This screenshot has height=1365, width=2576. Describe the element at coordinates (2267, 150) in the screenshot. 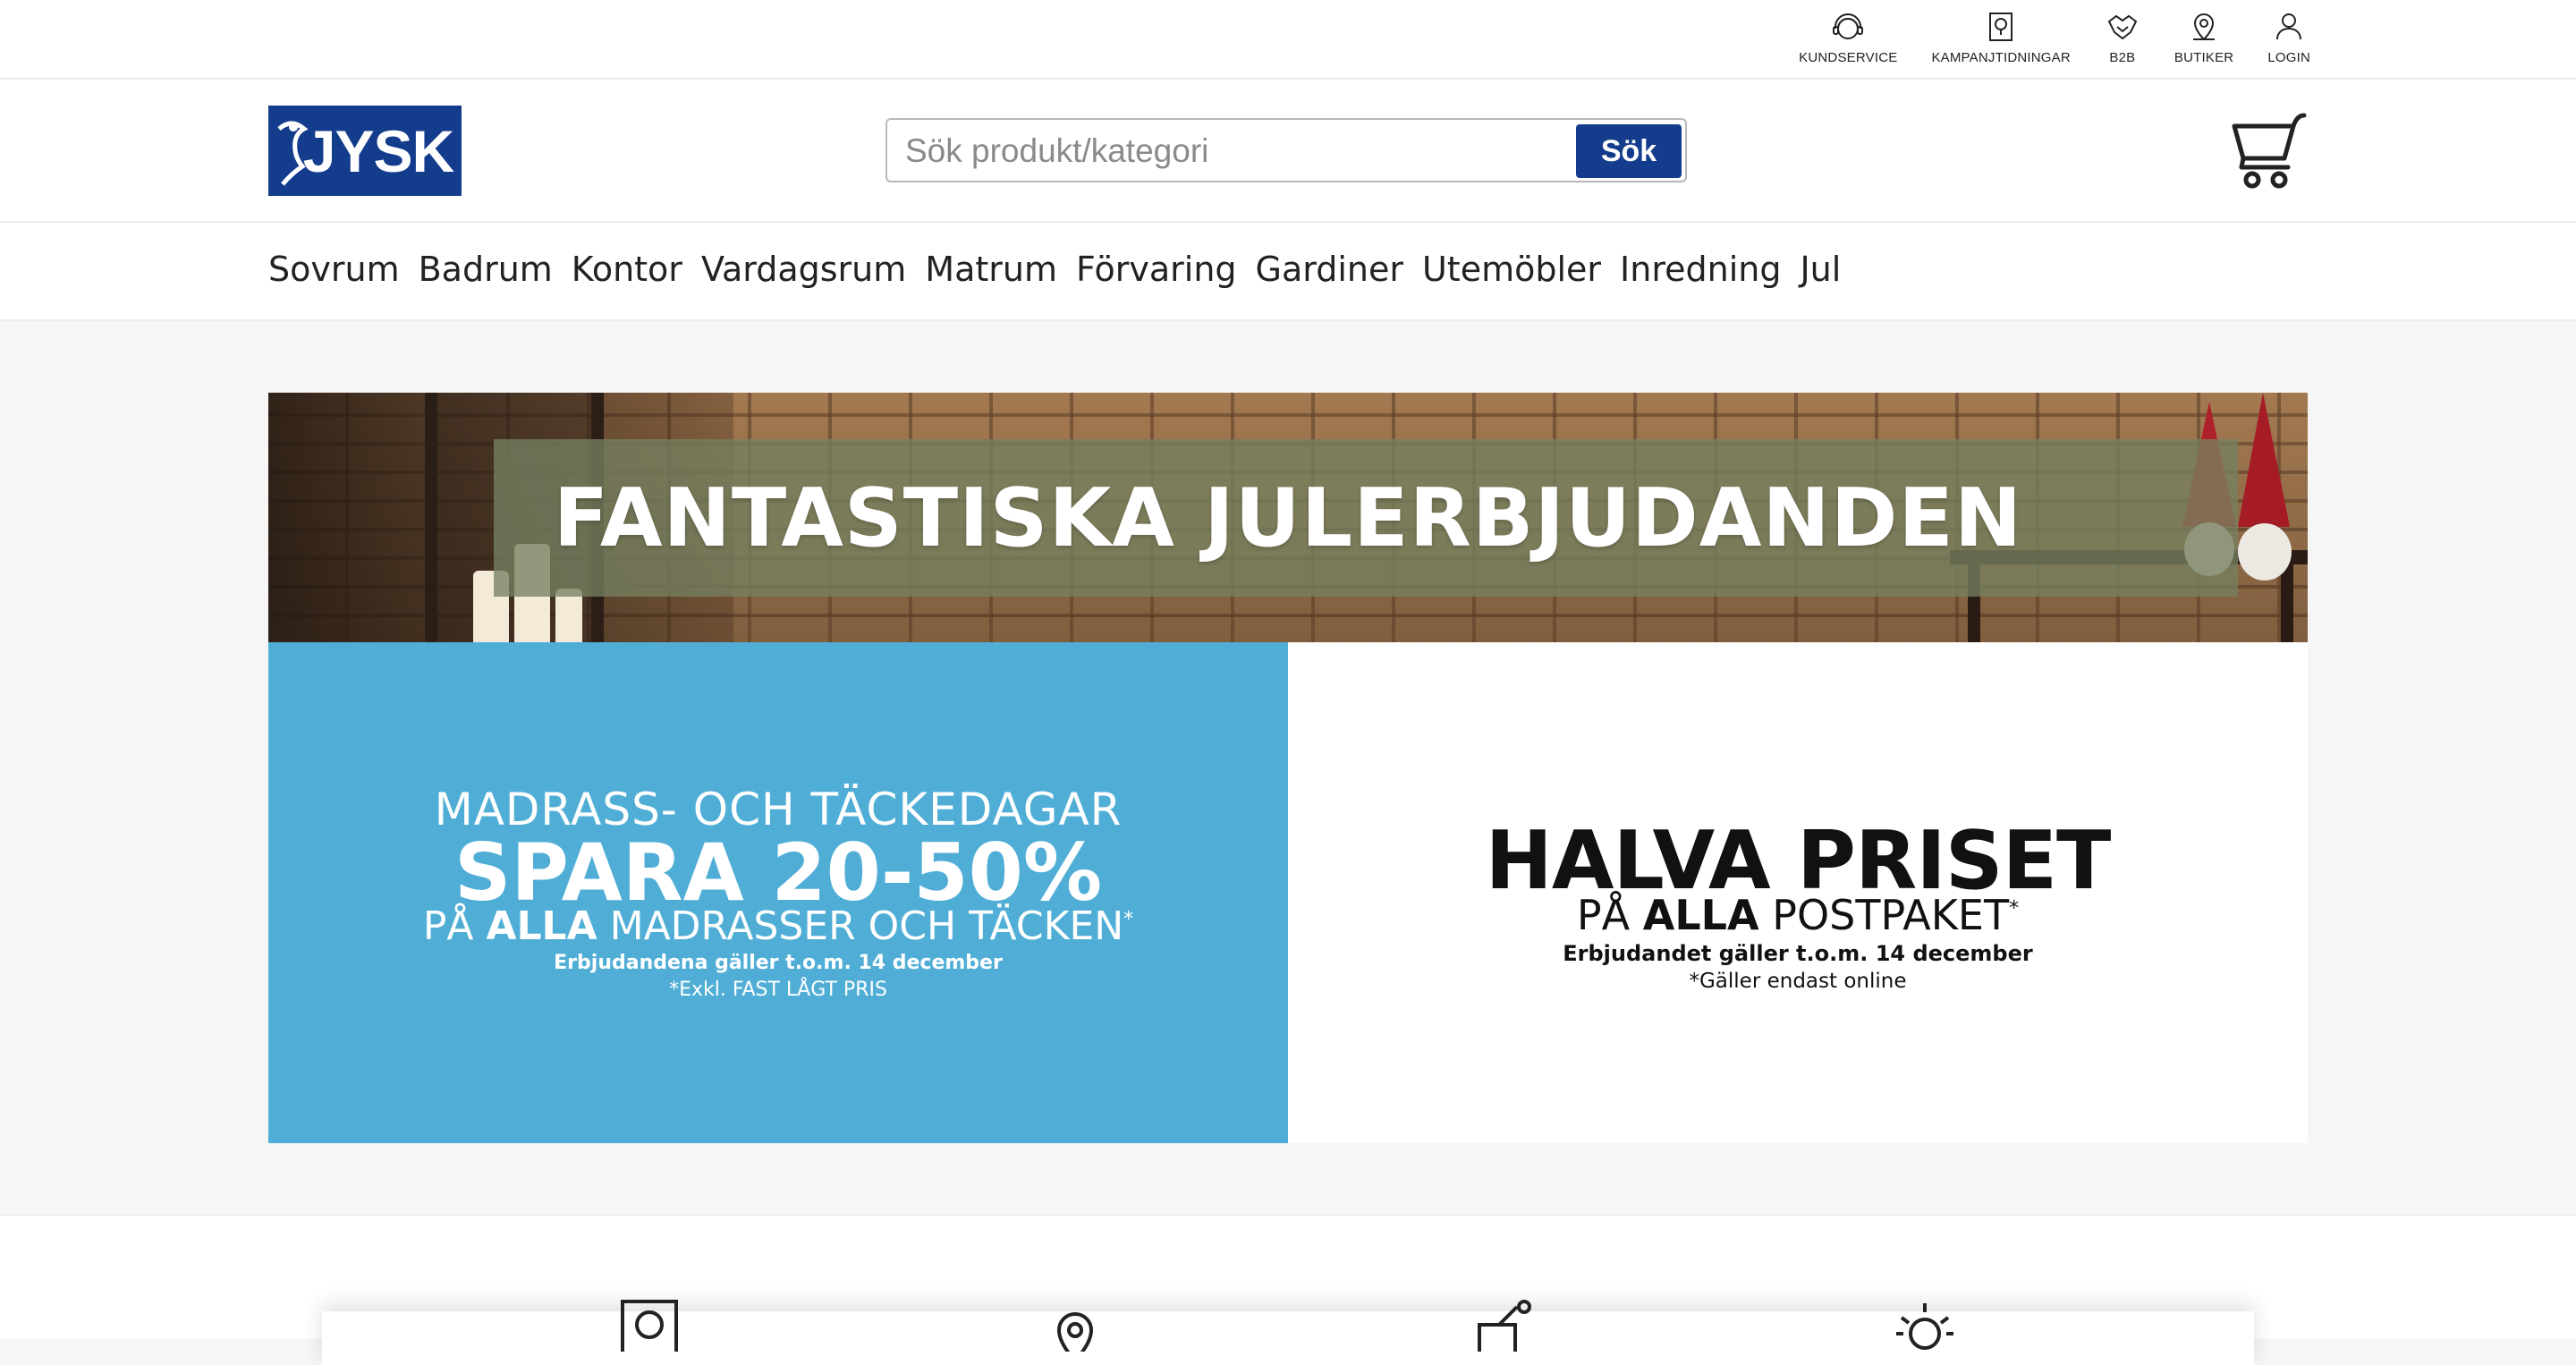

I see `cart-icon` at that location.